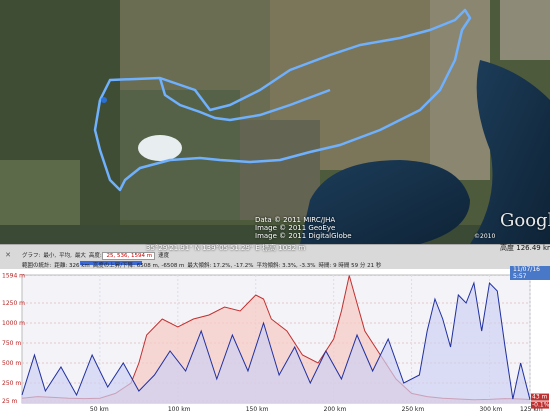 The width and height of the screenshot is (550, 413). What do you see at coordinates (295, 220) in the screenshot?
I see `attribution-line: Data © 2011 MIRC/JHA` at bounding box center [295, 220].